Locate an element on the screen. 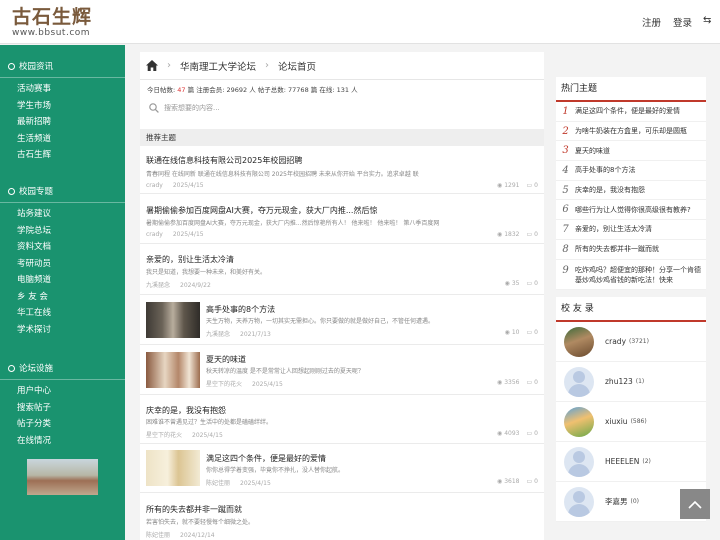  user-name: HEEELEN is located at coordinates (622, 461).